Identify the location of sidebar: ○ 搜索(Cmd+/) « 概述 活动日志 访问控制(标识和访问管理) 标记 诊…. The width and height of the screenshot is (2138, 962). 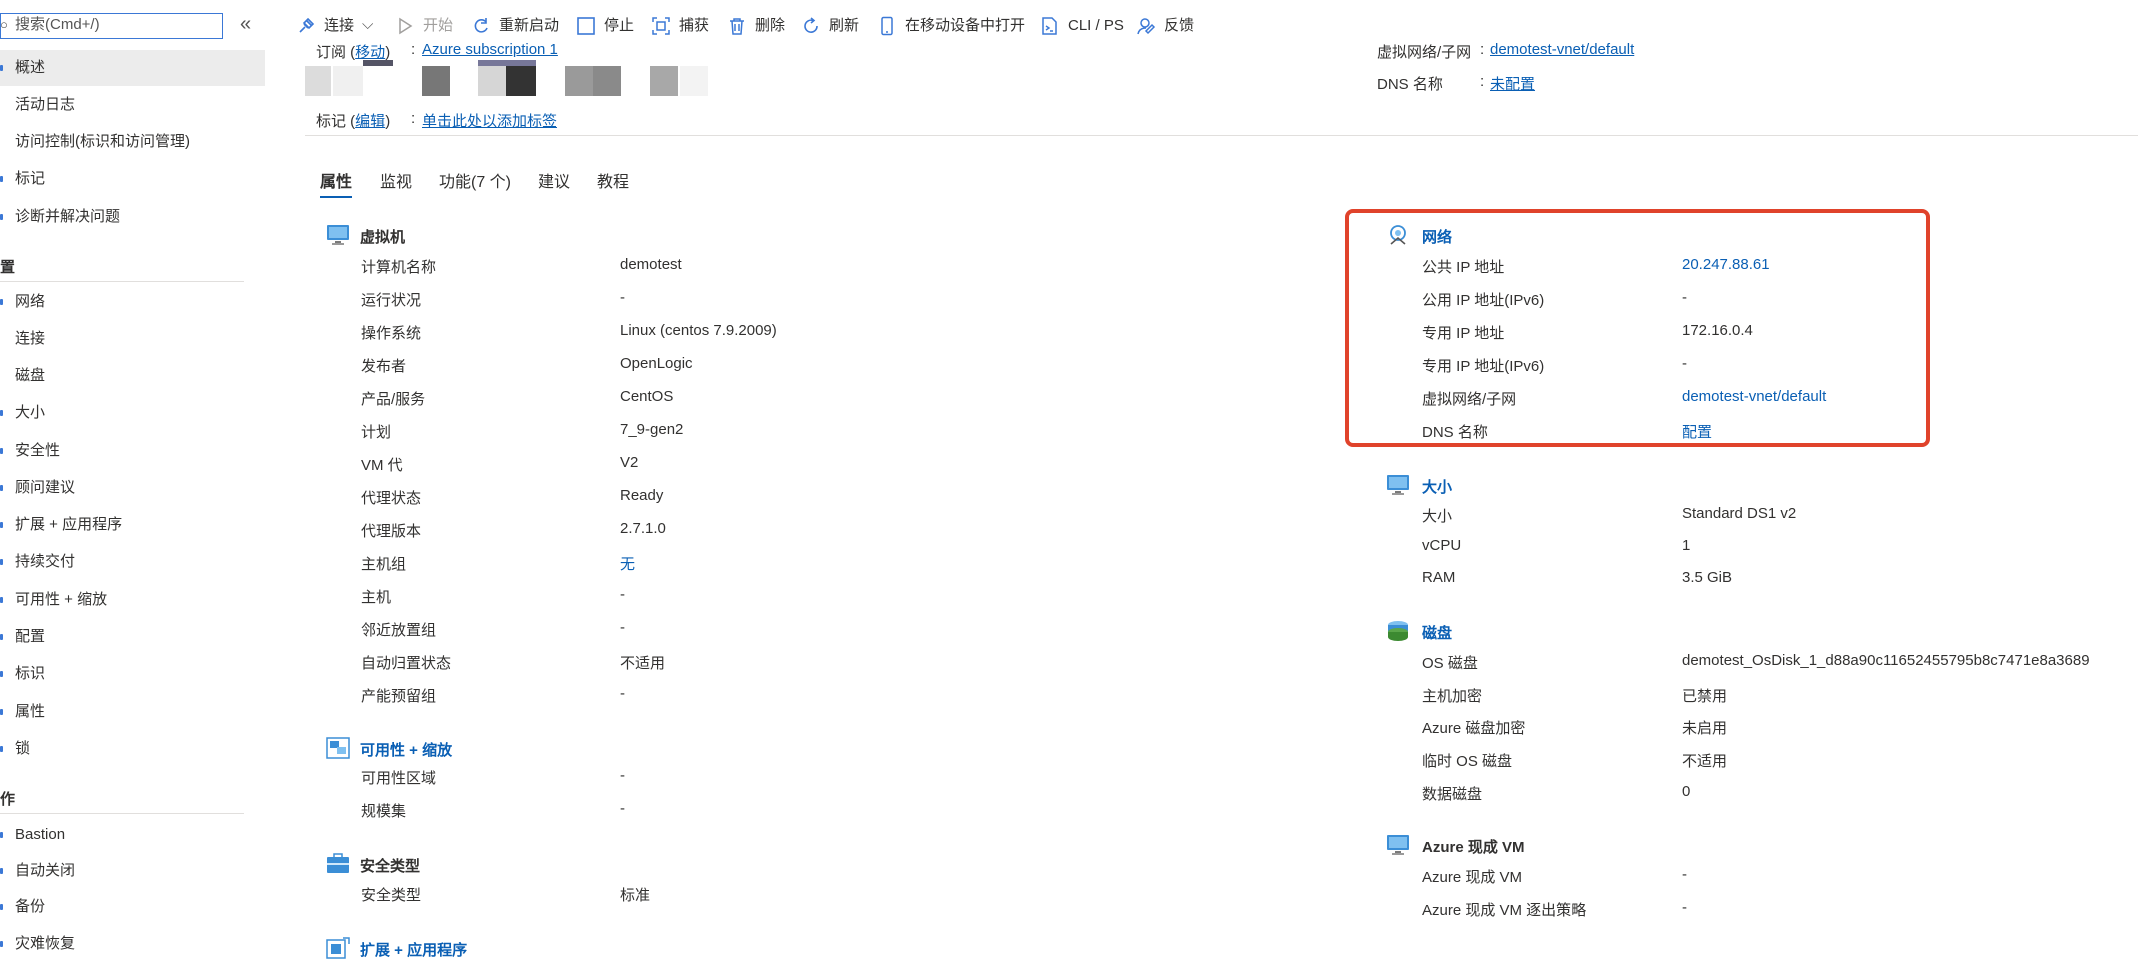
(133, 481).